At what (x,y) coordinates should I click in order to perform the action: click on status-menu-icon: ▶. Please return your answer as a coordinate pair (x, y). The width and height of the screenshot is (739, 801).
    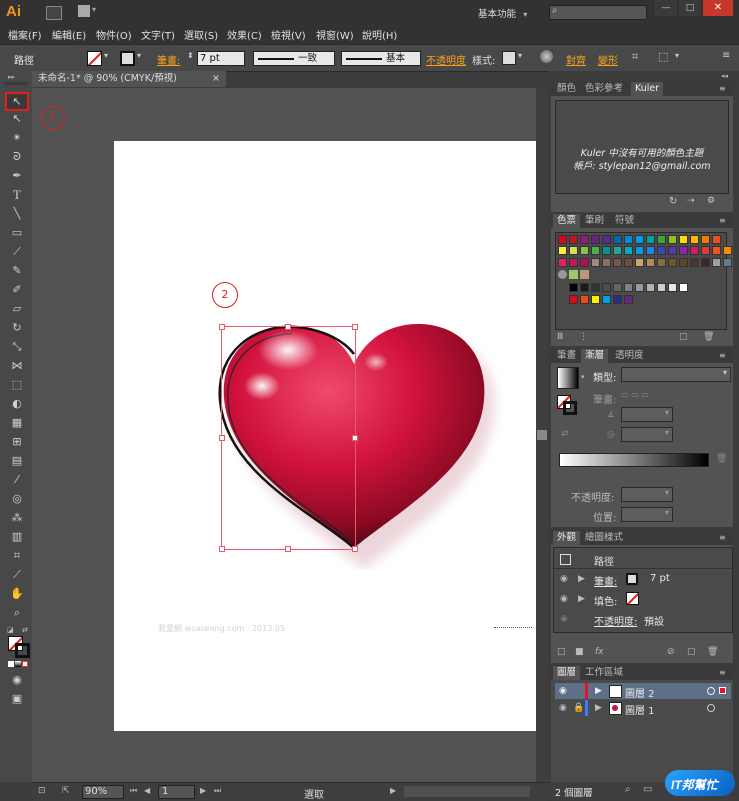
    Looking at the image, I should click on (393, 790).